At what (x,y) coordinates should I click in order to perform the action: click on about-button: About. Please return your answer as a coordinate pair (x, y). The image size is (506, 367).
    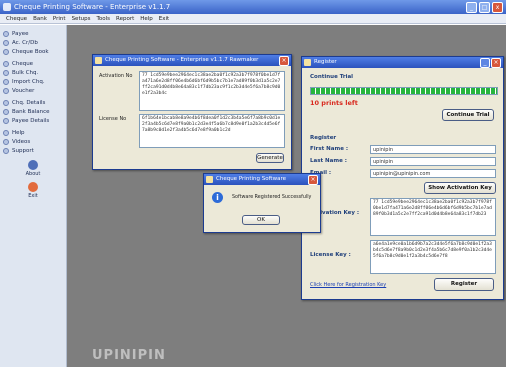
    Looking at the image, I should click on (33, 168).